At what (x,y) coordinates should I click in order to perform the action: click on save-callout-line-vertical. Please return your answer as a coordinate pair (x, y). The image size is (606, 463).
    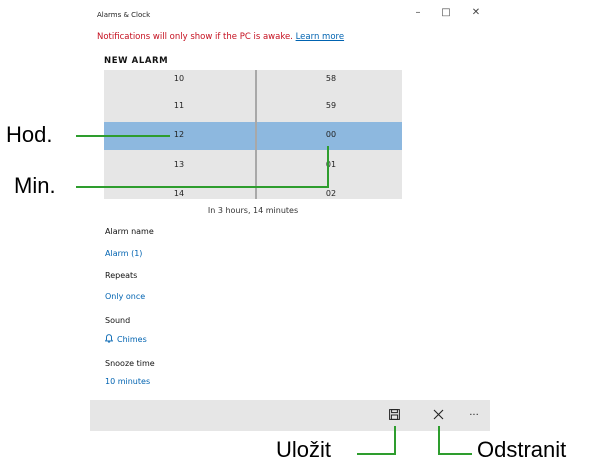
    Looking at the image, I should click on (395, 440).